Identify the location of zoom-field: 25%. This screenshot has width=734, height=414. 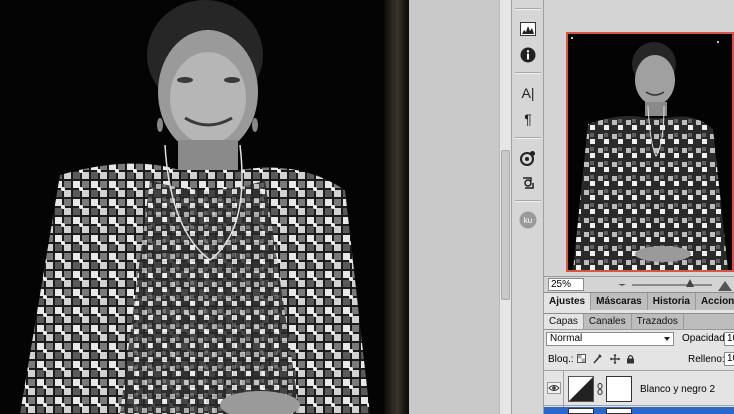
(566, 284).